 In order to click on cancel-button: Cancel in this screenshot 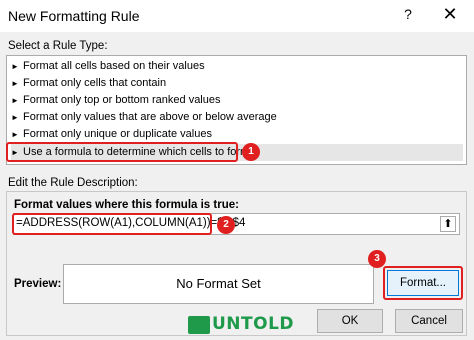, I will do `click(429, 321)`.